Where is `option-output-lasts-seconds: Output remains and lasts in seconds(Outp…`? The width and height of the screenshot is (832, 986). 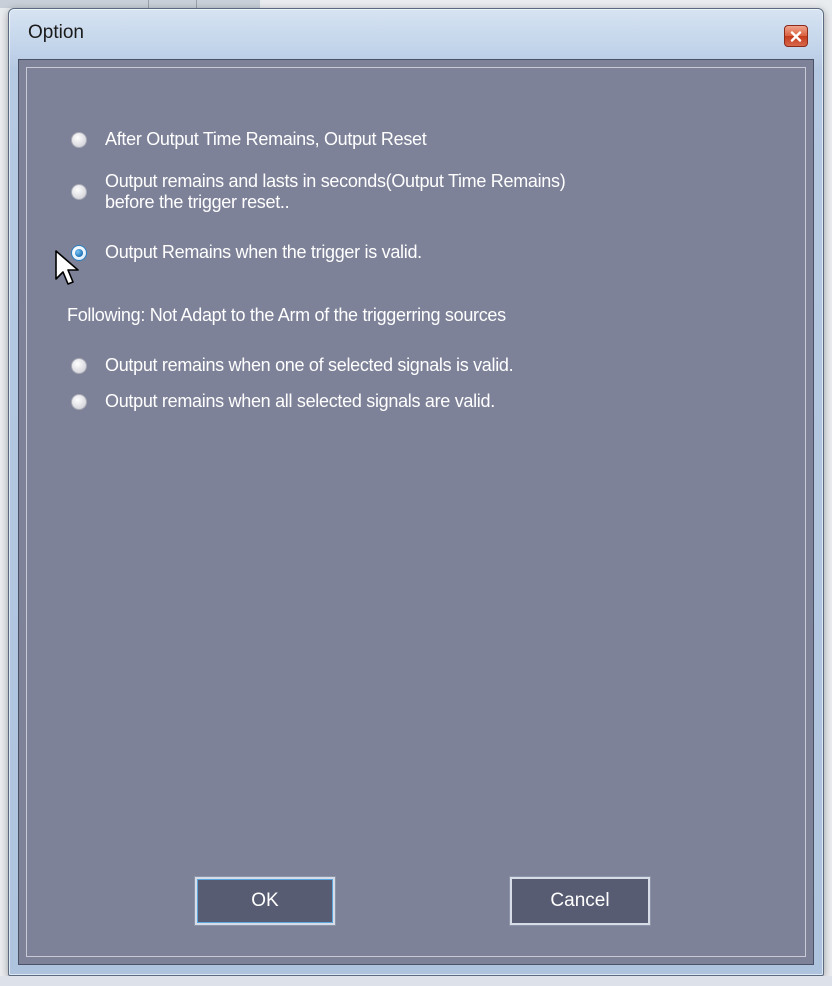
option-output-lasts-seconds: Output remains and lasts in seconds(Outp… is located at coordinates (318, 192).